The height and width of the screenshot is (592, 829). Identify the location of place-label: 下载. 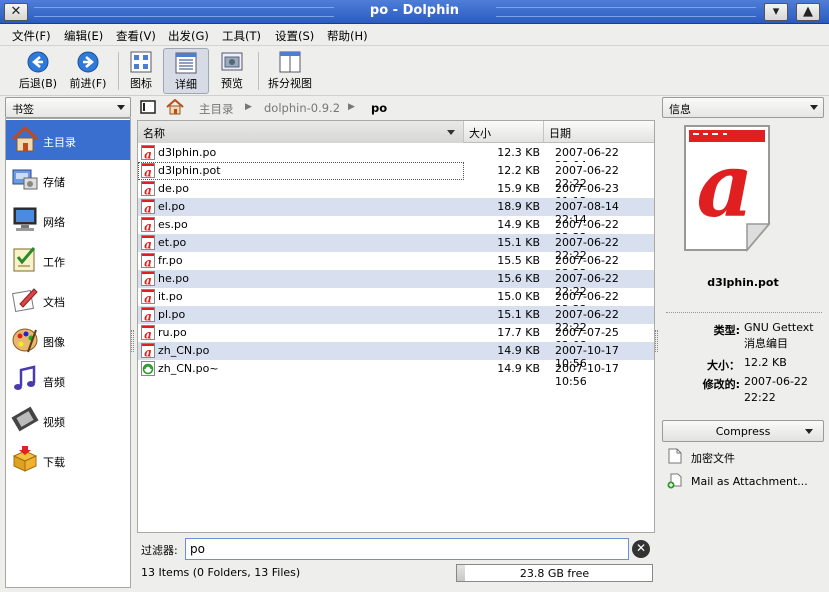
(54, 462).